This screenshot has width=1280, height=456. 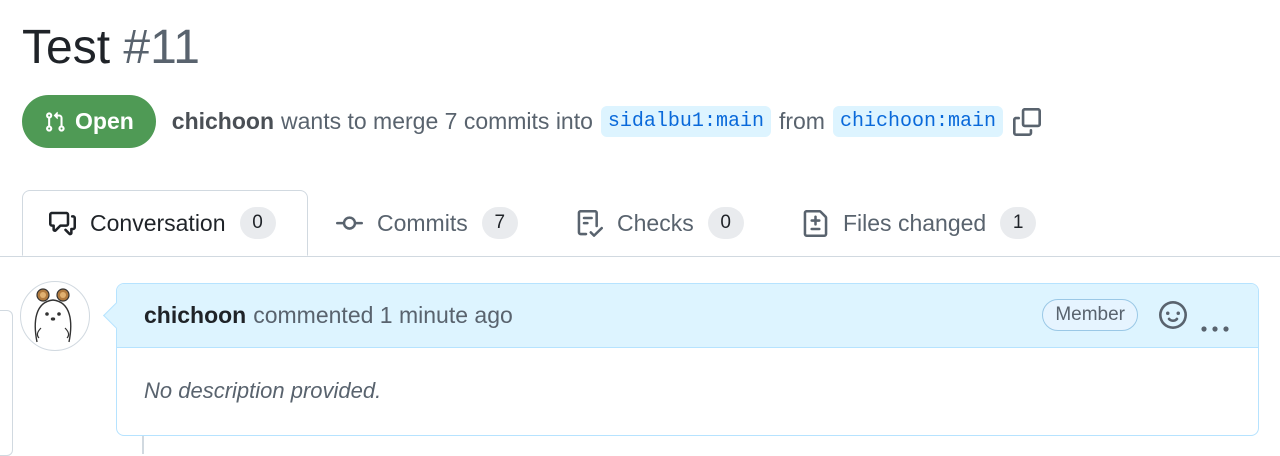 What do you see at coordinates (143, 445) in the screenshot?
I see `timeline-line` at bounding box center [143, 445].